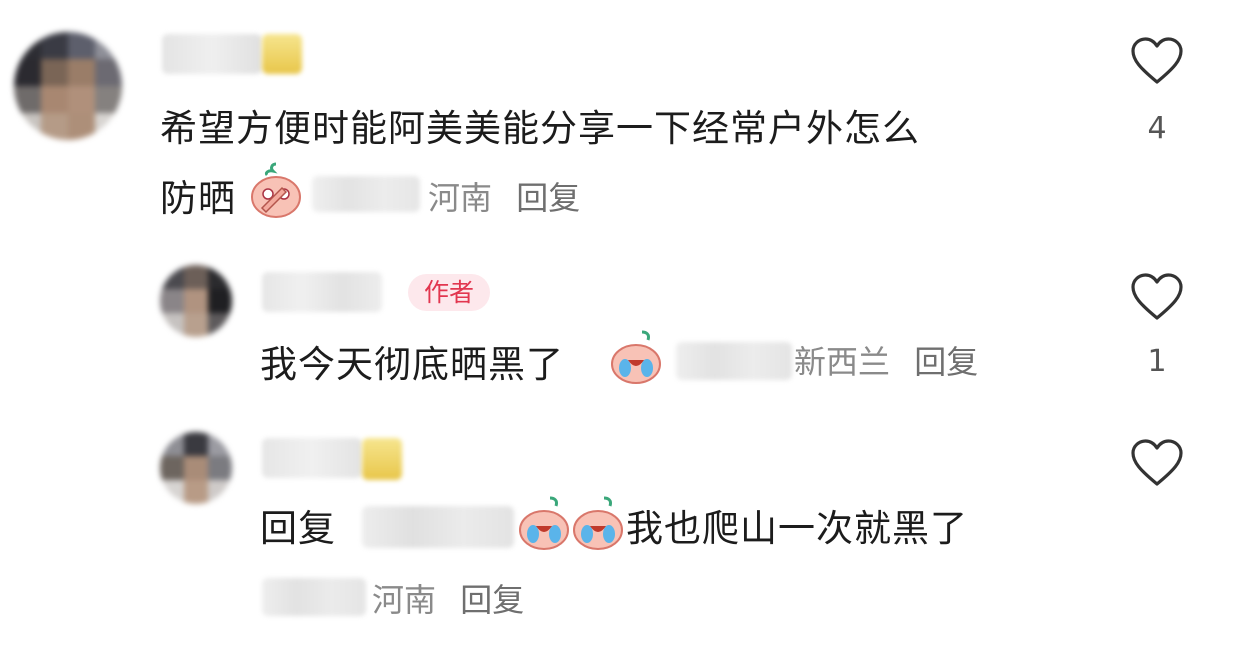 This screenshot has height=664, width=1258. Describe the element at coordinates (412, 364) in the screenshot. I see `reply-text: 我今天彻底晒黑了` at that location.